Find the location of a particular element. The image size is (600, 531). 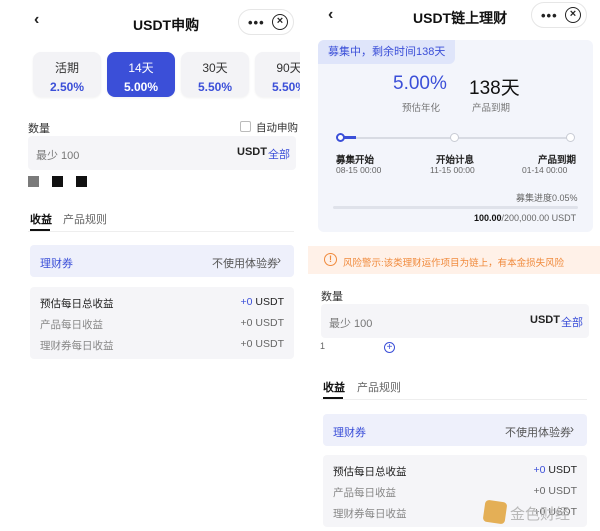

source-watermark: 金色财经 is located at coordinates (538, 512).